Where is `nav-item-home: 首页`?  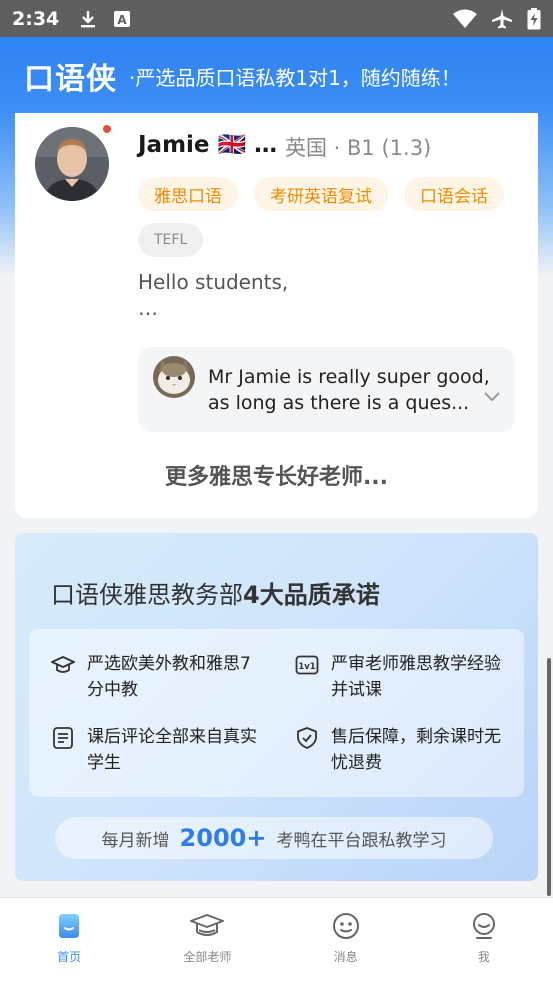 nav-item-home: 首页 is located at coordinates (69, 940).